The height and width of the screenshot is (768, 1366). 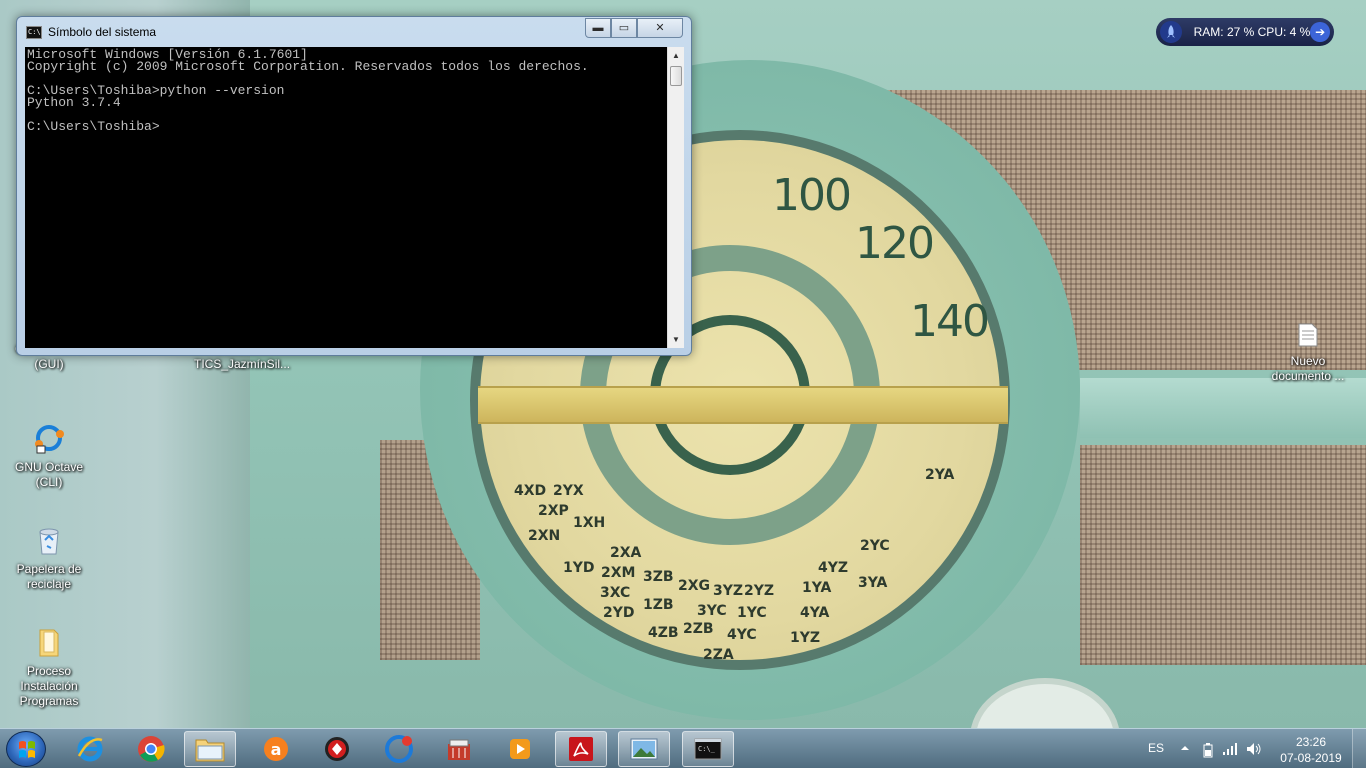 What do you see at coordinates (812, 195) in the screenshot?
I see `dial-number: 100` at bounding box center [812, 195].